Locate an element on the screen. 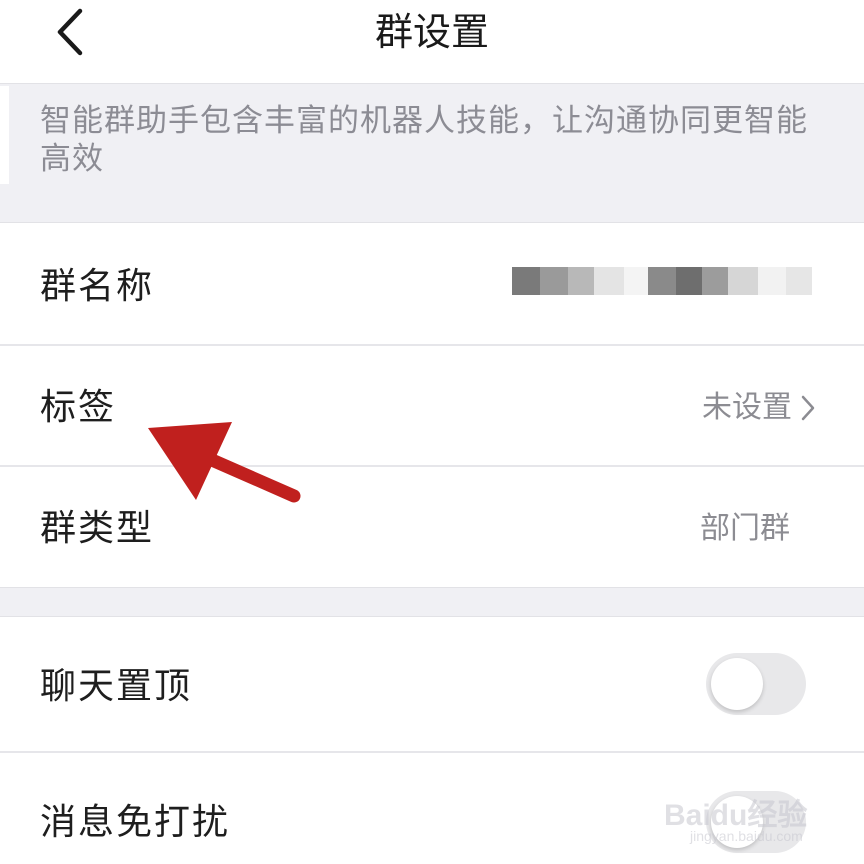 The width and height of the screenshot is (864, 864). row-group-type: 群类型 部门群 is located at coordinates (432, 527).